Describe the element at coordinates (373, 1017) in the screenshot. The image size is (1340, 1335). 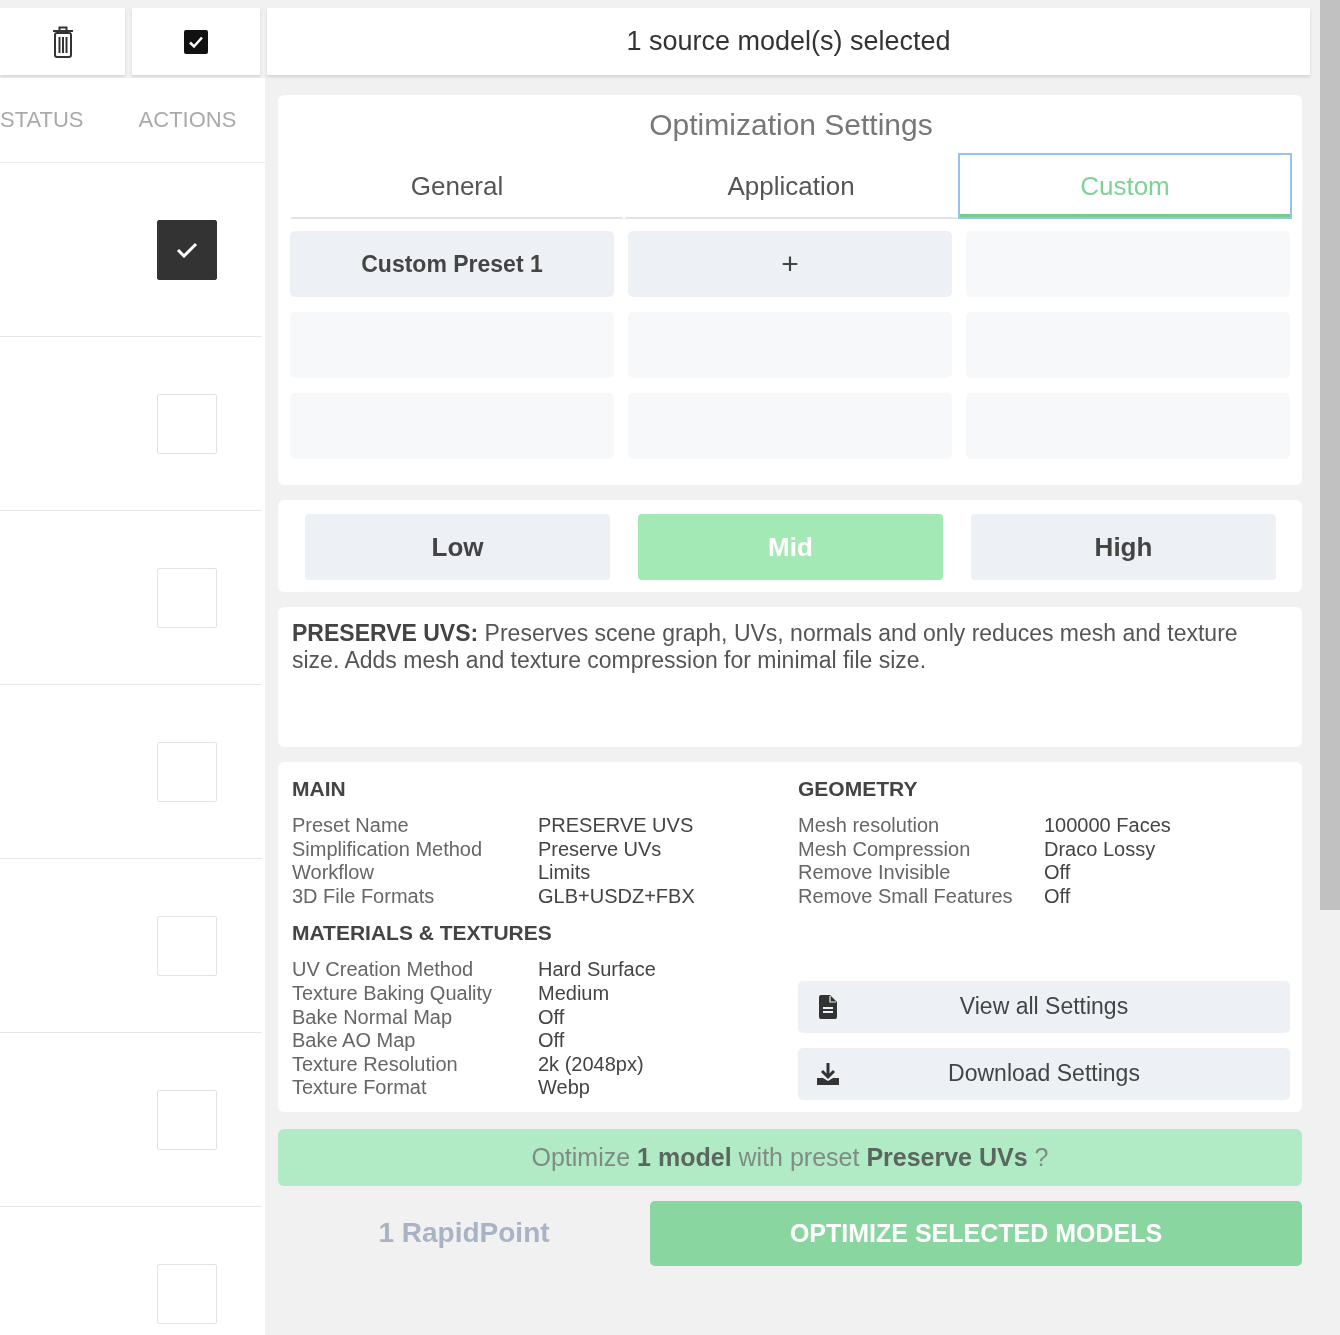
I see `setting-label: Bake Normal Map` at that location.